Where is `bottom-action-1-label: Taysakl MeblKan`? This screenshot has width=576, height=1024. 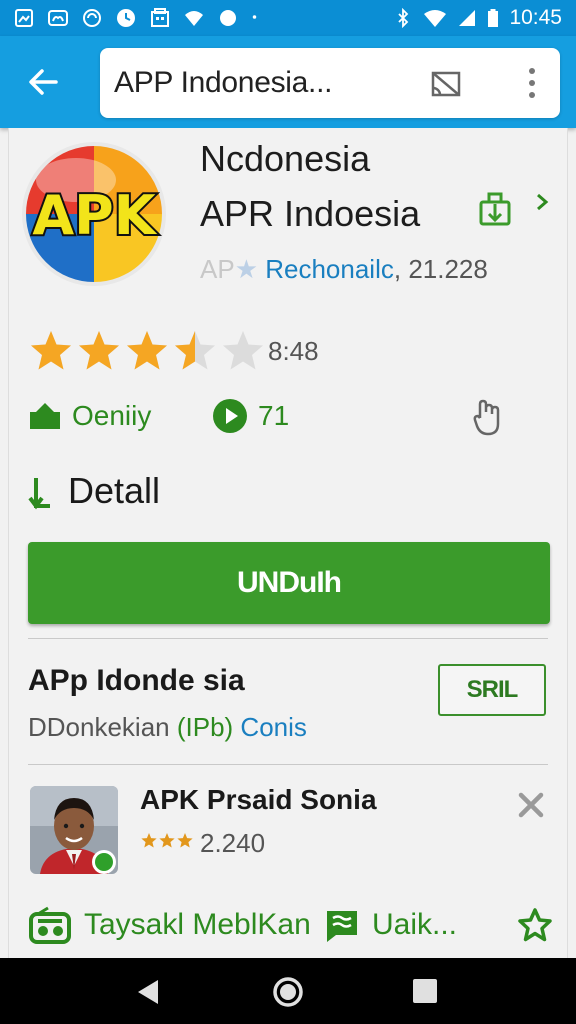
bottom-action-1-label: Taysakl MeblKan is located at coordinates (197, 925).